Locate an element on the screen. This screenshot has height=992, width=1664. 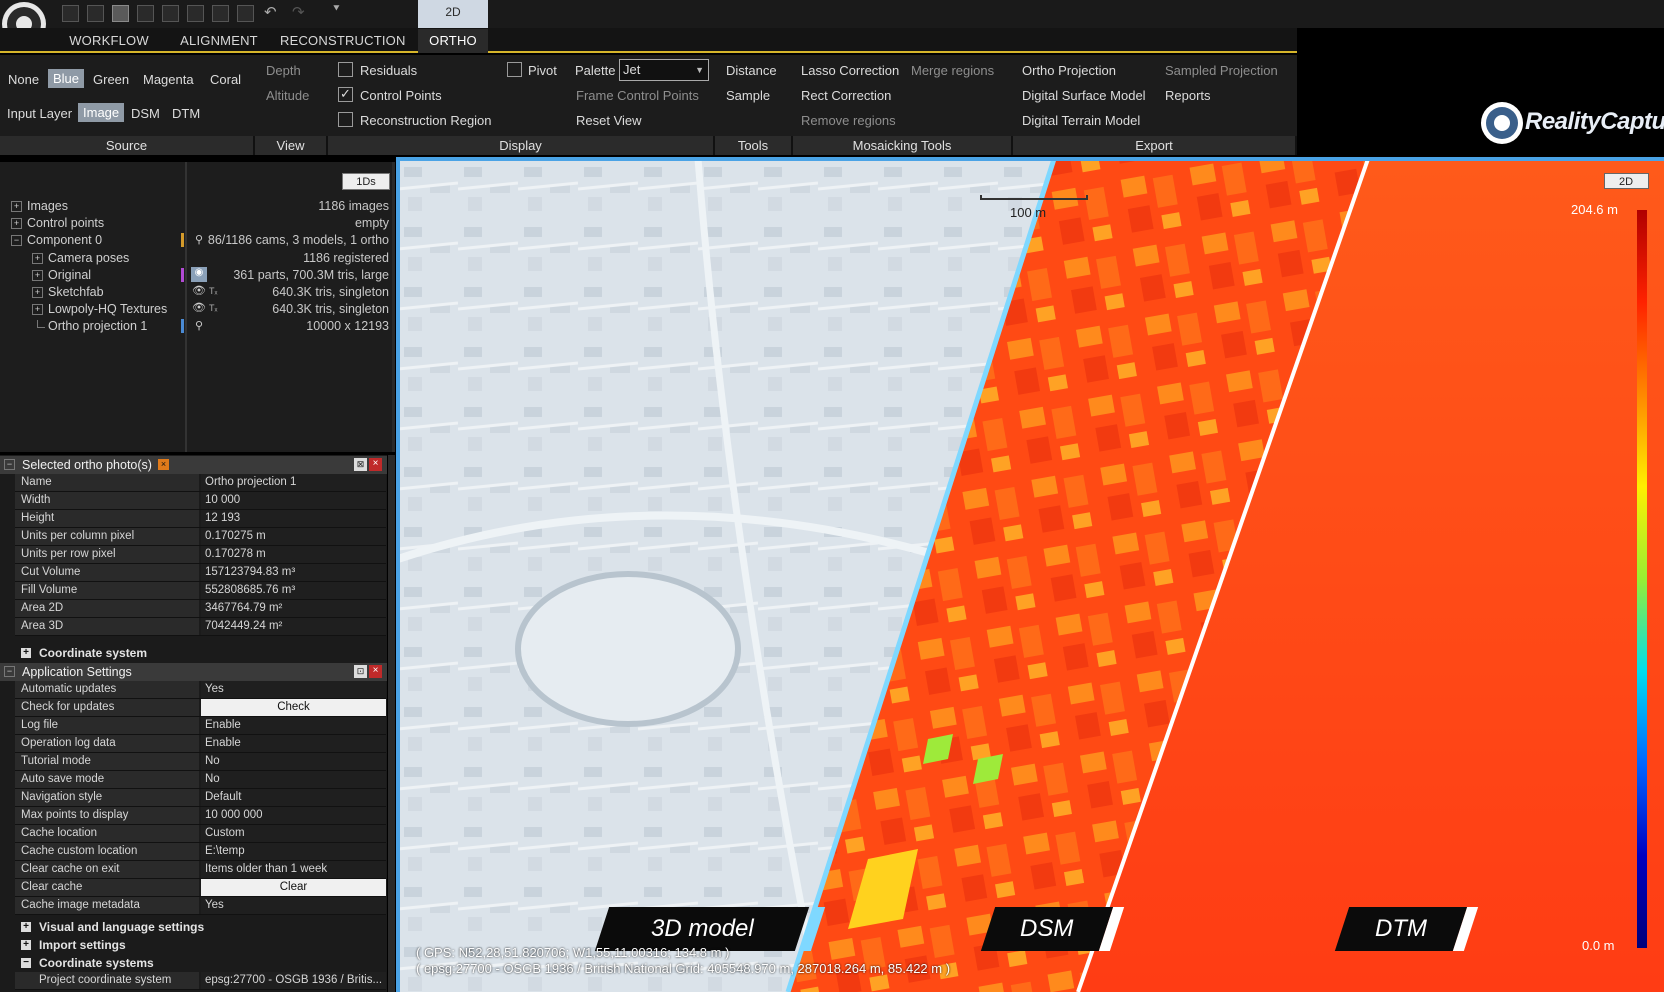
layer-dsm-button: DSM is located at coordinates (145, 113).